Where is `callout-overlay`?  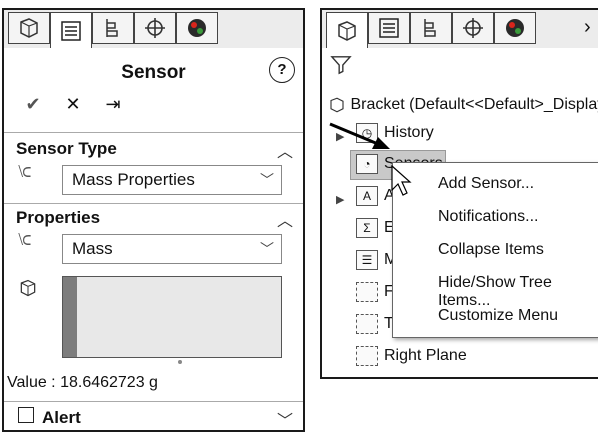
callout-overlay is located at coordinates (370, 159).